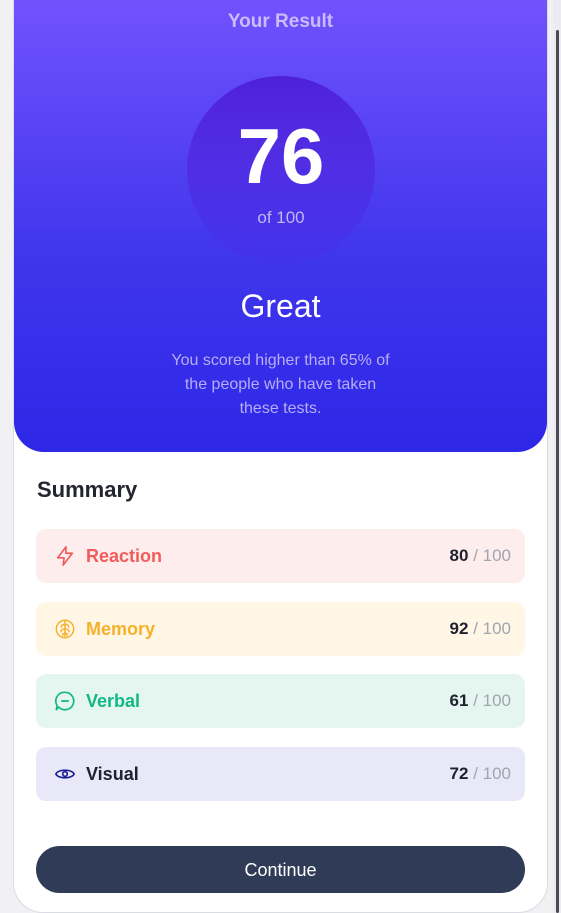 The image size is (561, 913). Describe the element at coordinates (280, 306) in the screenshot. I see `rating-label: Great` at that location.